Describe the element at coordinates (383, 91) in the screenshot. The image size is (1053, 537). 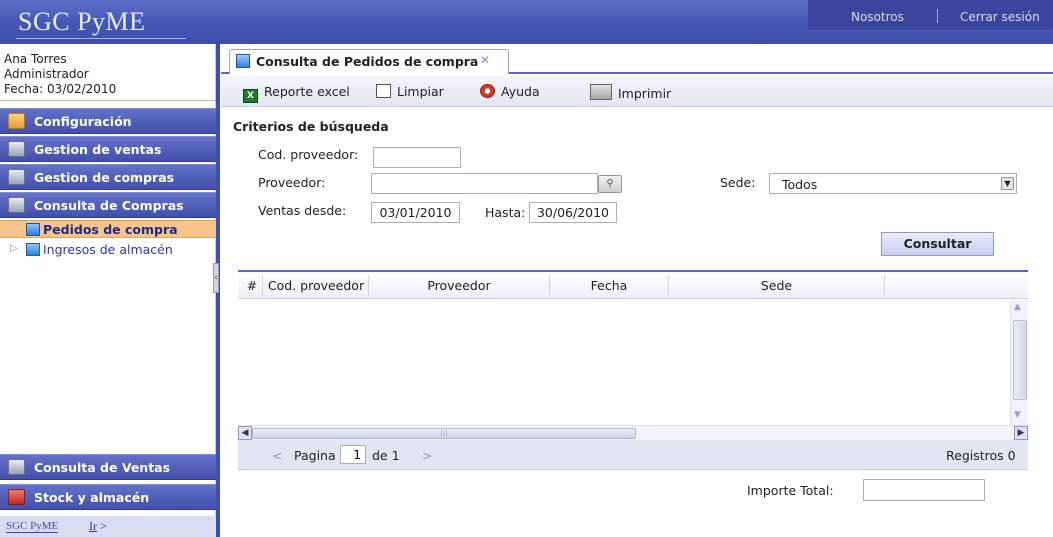
I see `blank-document-icon` at that location.